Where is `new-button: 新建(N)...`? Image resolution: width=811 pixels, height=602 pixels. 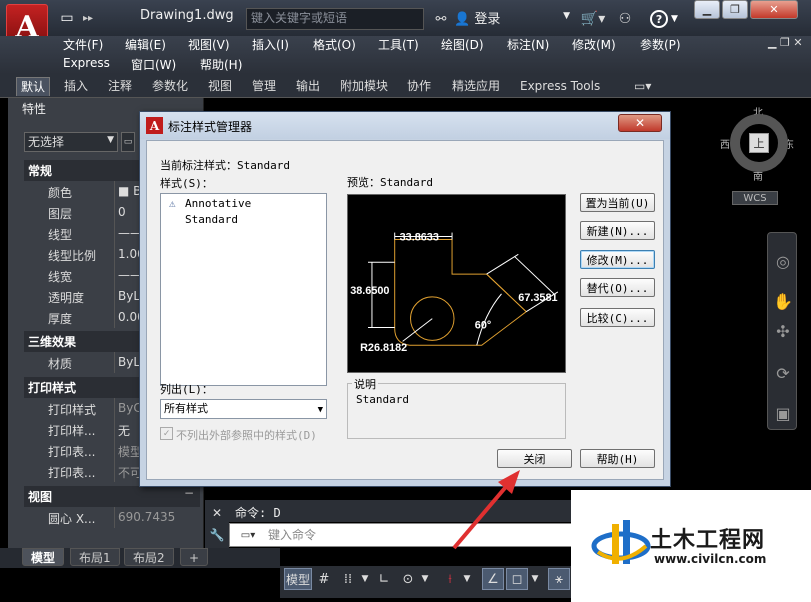 new-button: 新建(N)... is located at coordinates (617, 230).